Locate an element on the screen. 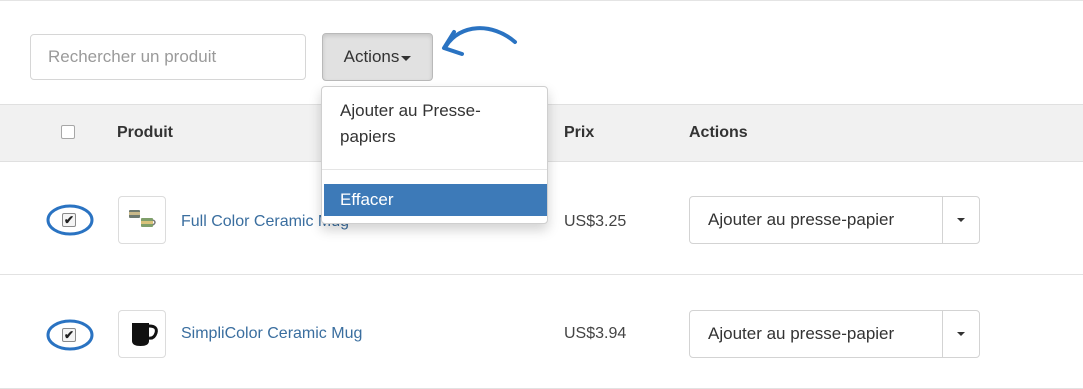 Image resolution: width=1083 pixels, height=389 pixels. header-price: Prix is located at coordinates (579, 133).